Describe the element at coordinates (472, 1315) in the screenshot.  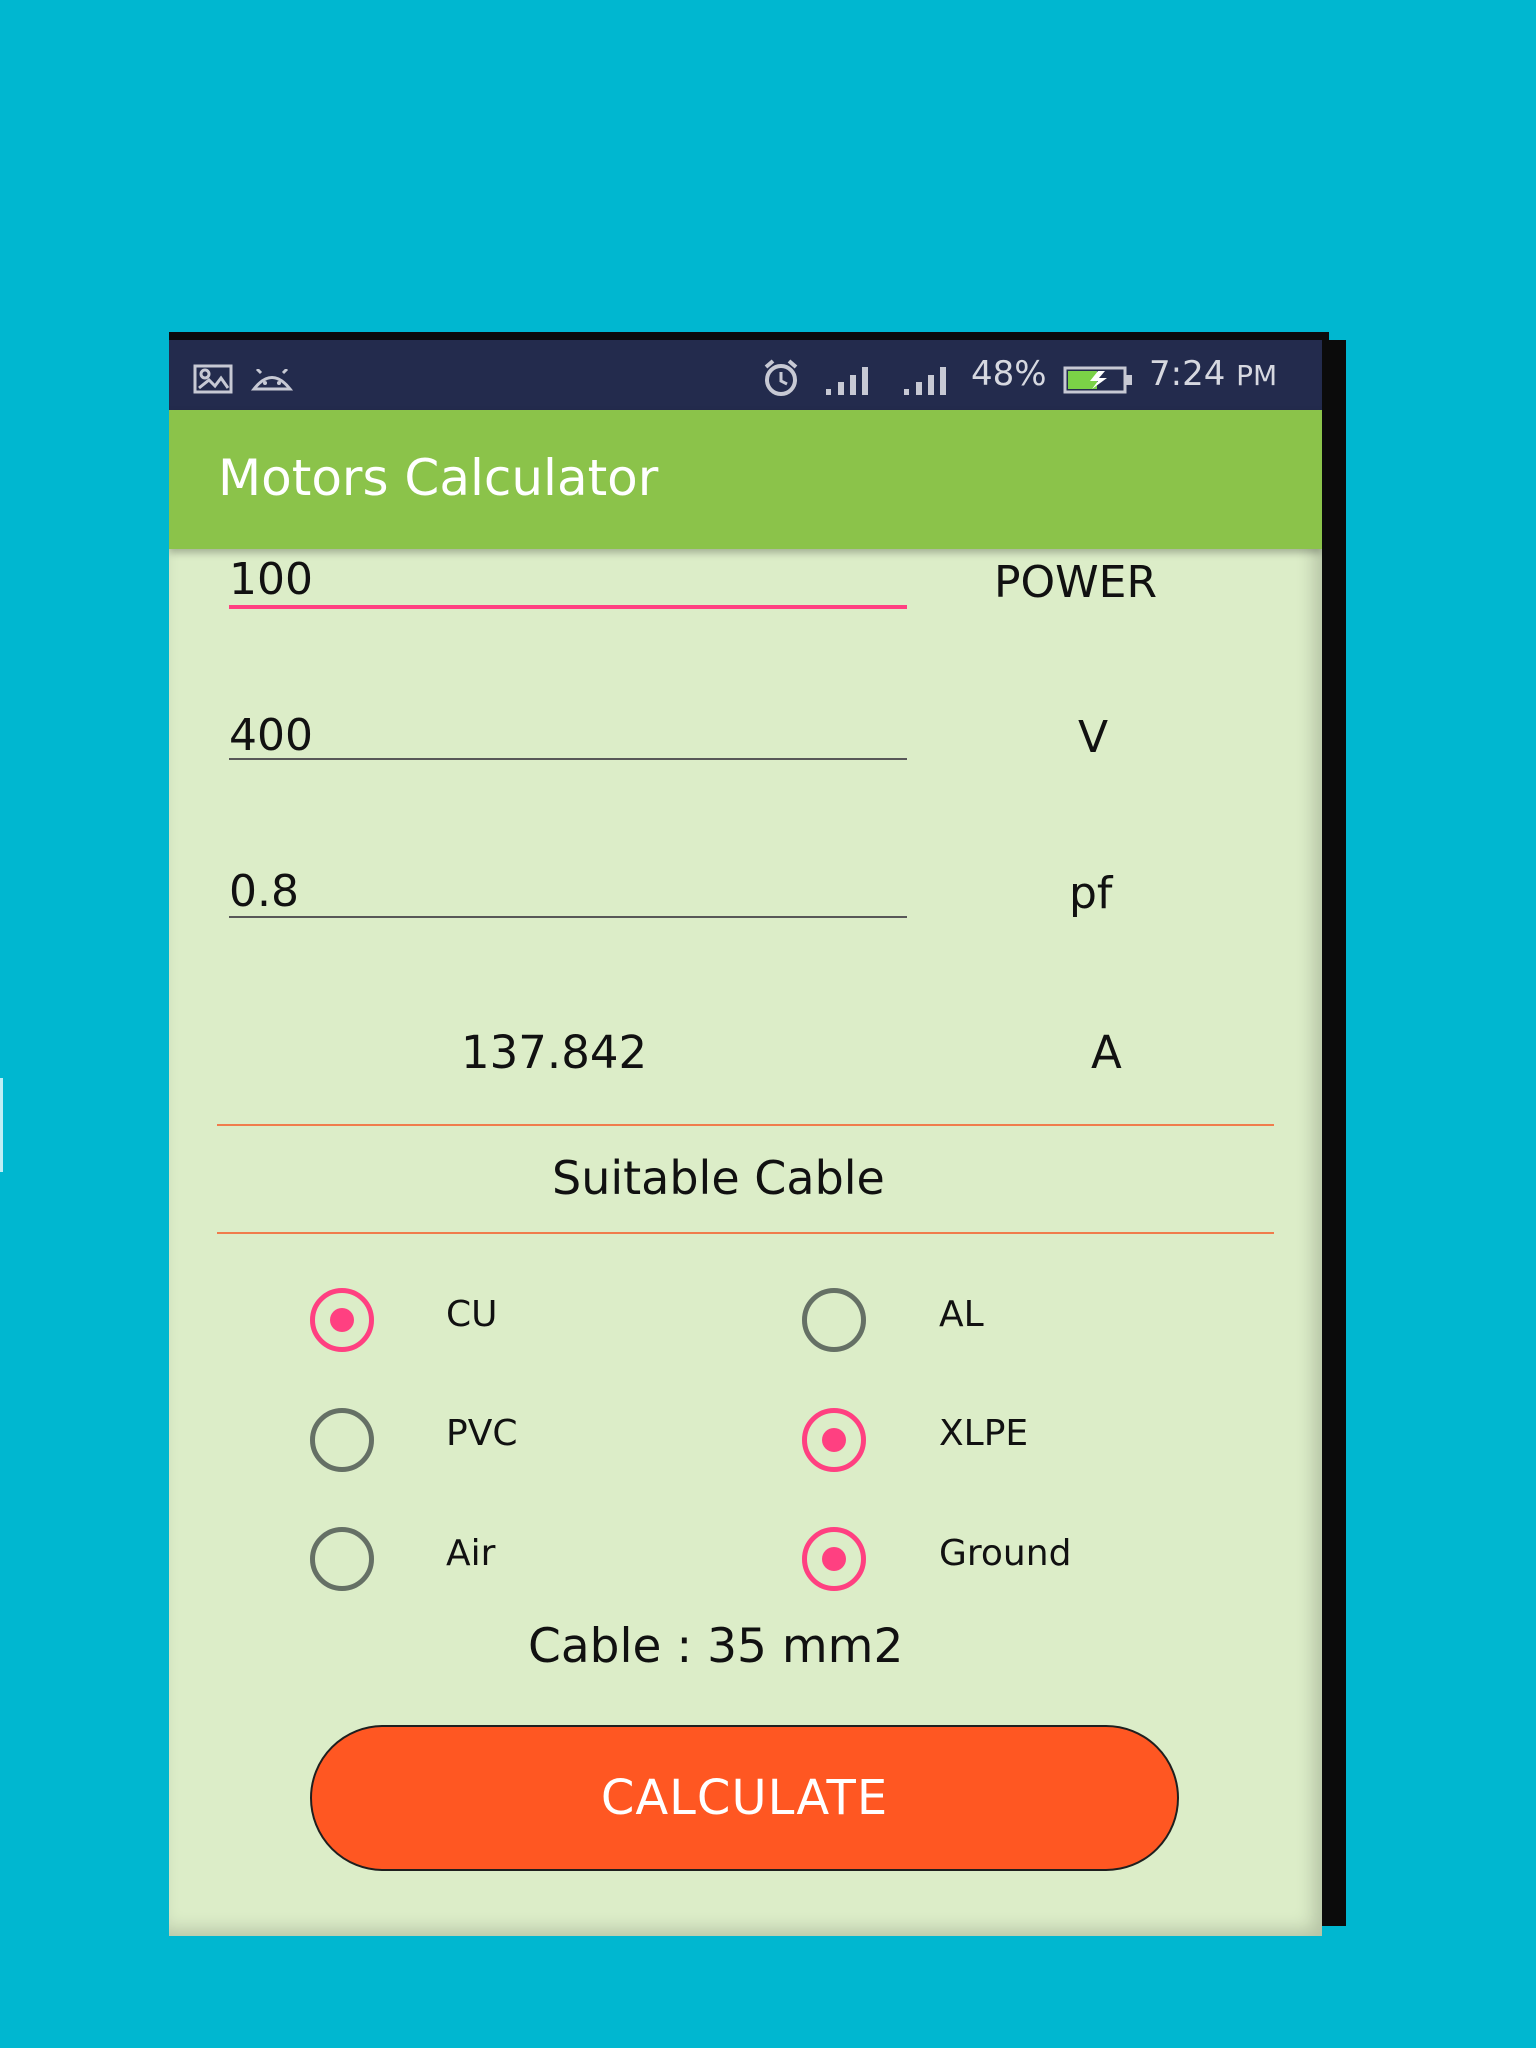
I see `cu-radio-label: CU` at that location.